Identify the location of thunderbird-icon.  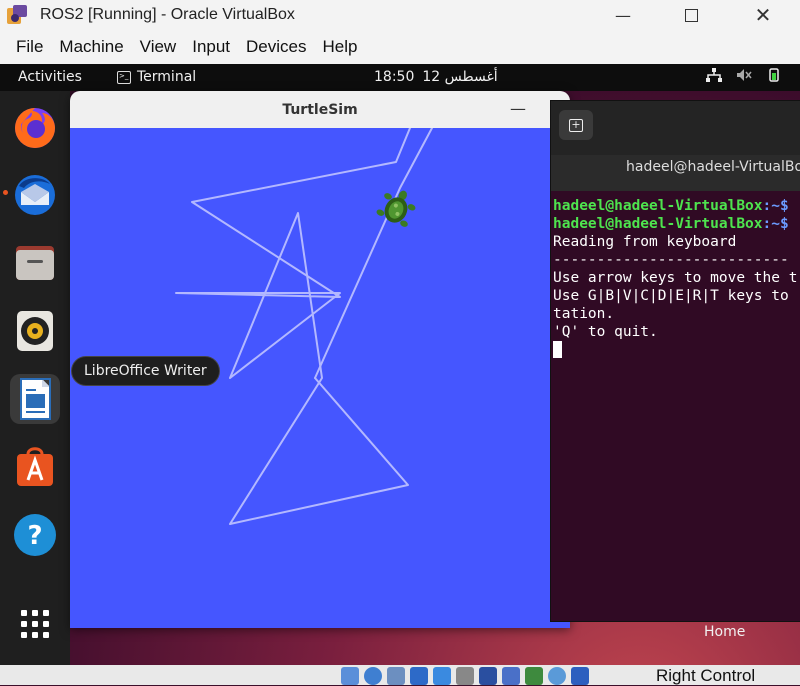
(35, 195).